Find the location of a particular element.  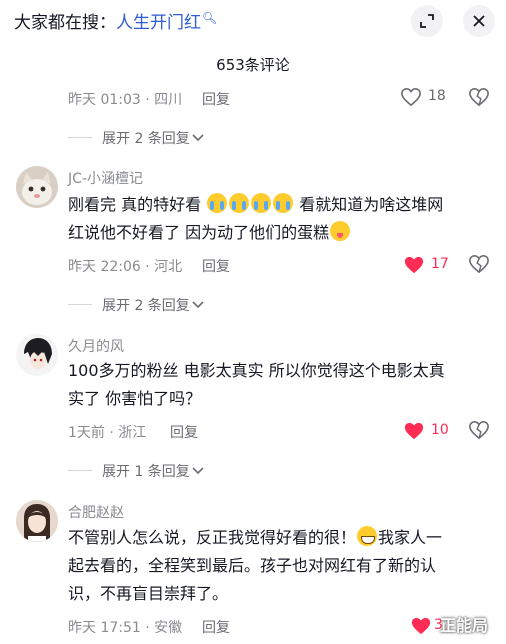

watermark: 正能局 is located at coordinates (464, 625).